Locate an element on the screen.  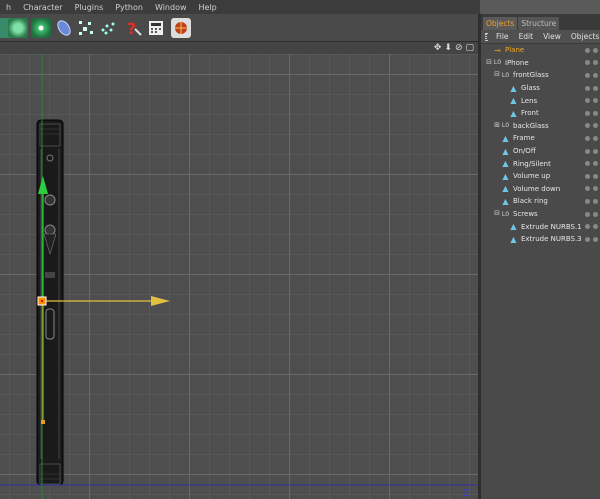
tree-row-label: frontGlass is located at coordinates (531, 75).